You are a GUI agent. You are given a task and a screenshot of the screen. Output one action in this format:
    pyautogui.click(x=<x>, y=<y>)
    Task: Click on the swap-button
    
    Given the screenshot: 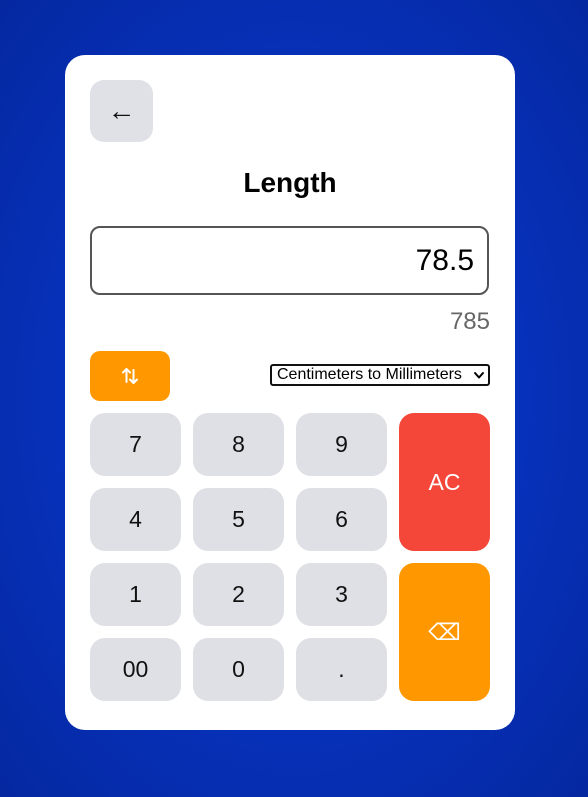 What is the action you would take?
    pyautogui.click(x=130, y=376)
    